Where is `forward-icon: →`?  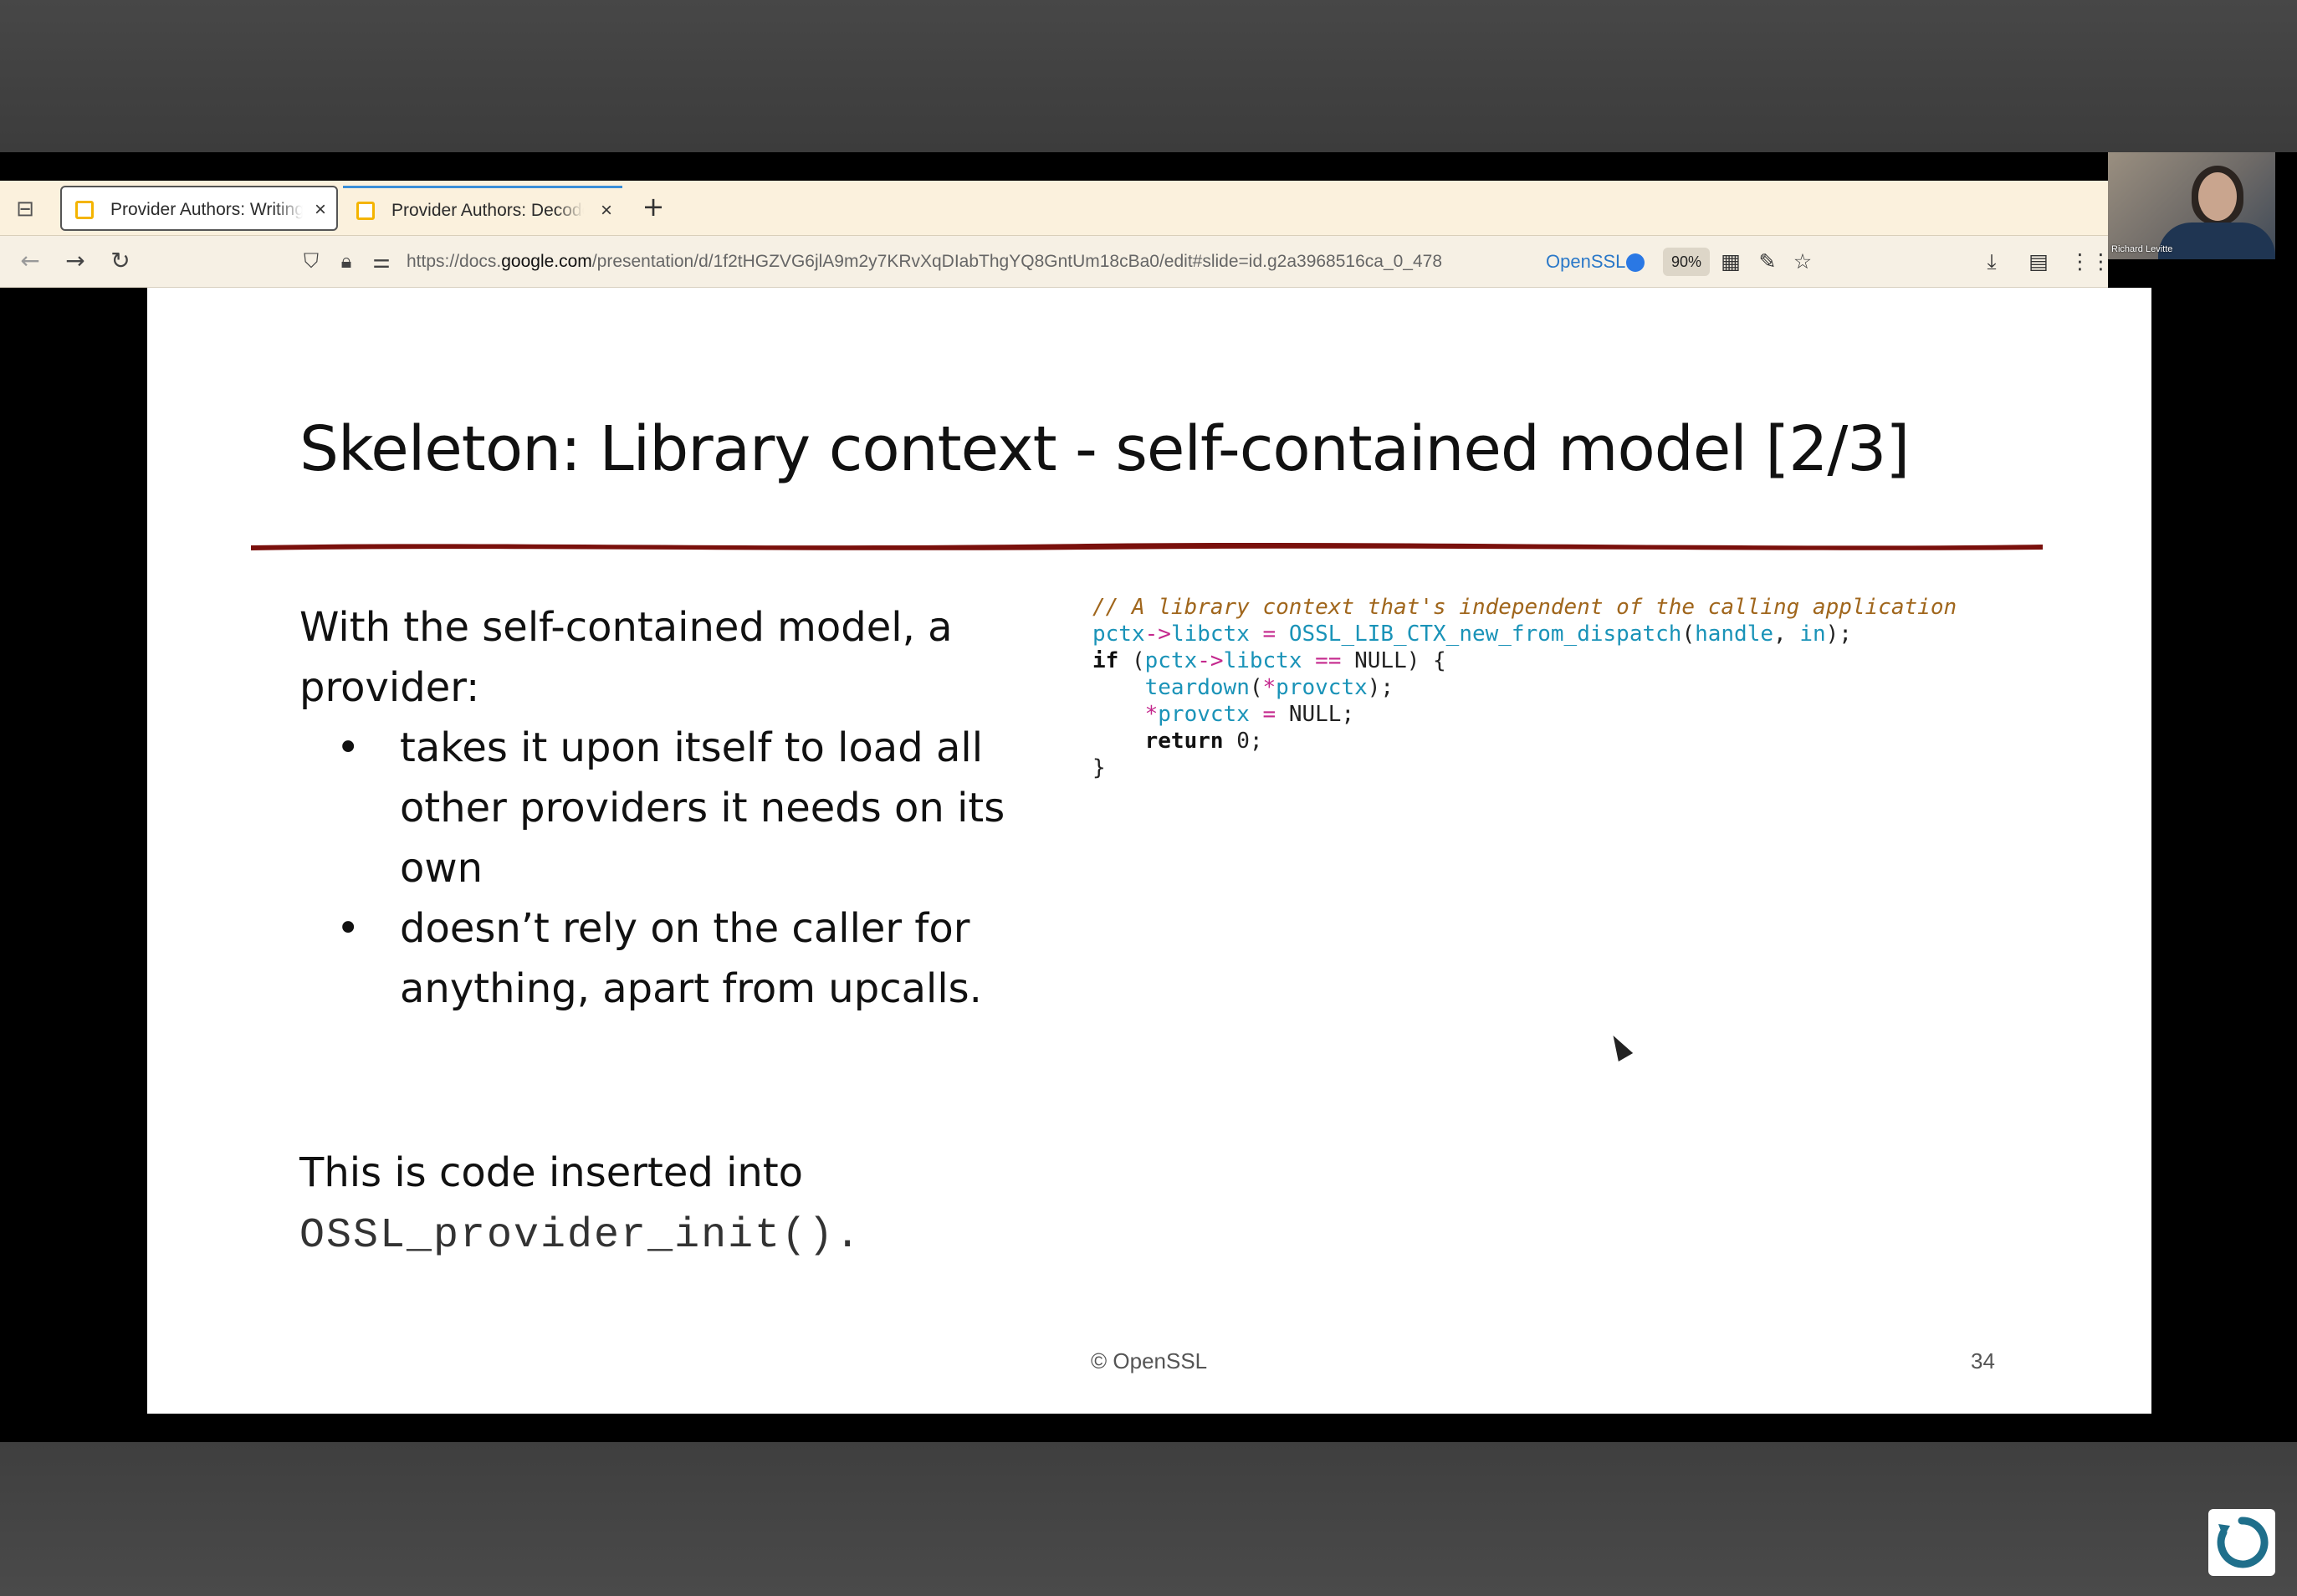 forward-icon: → is located at coordinates (75, 261).